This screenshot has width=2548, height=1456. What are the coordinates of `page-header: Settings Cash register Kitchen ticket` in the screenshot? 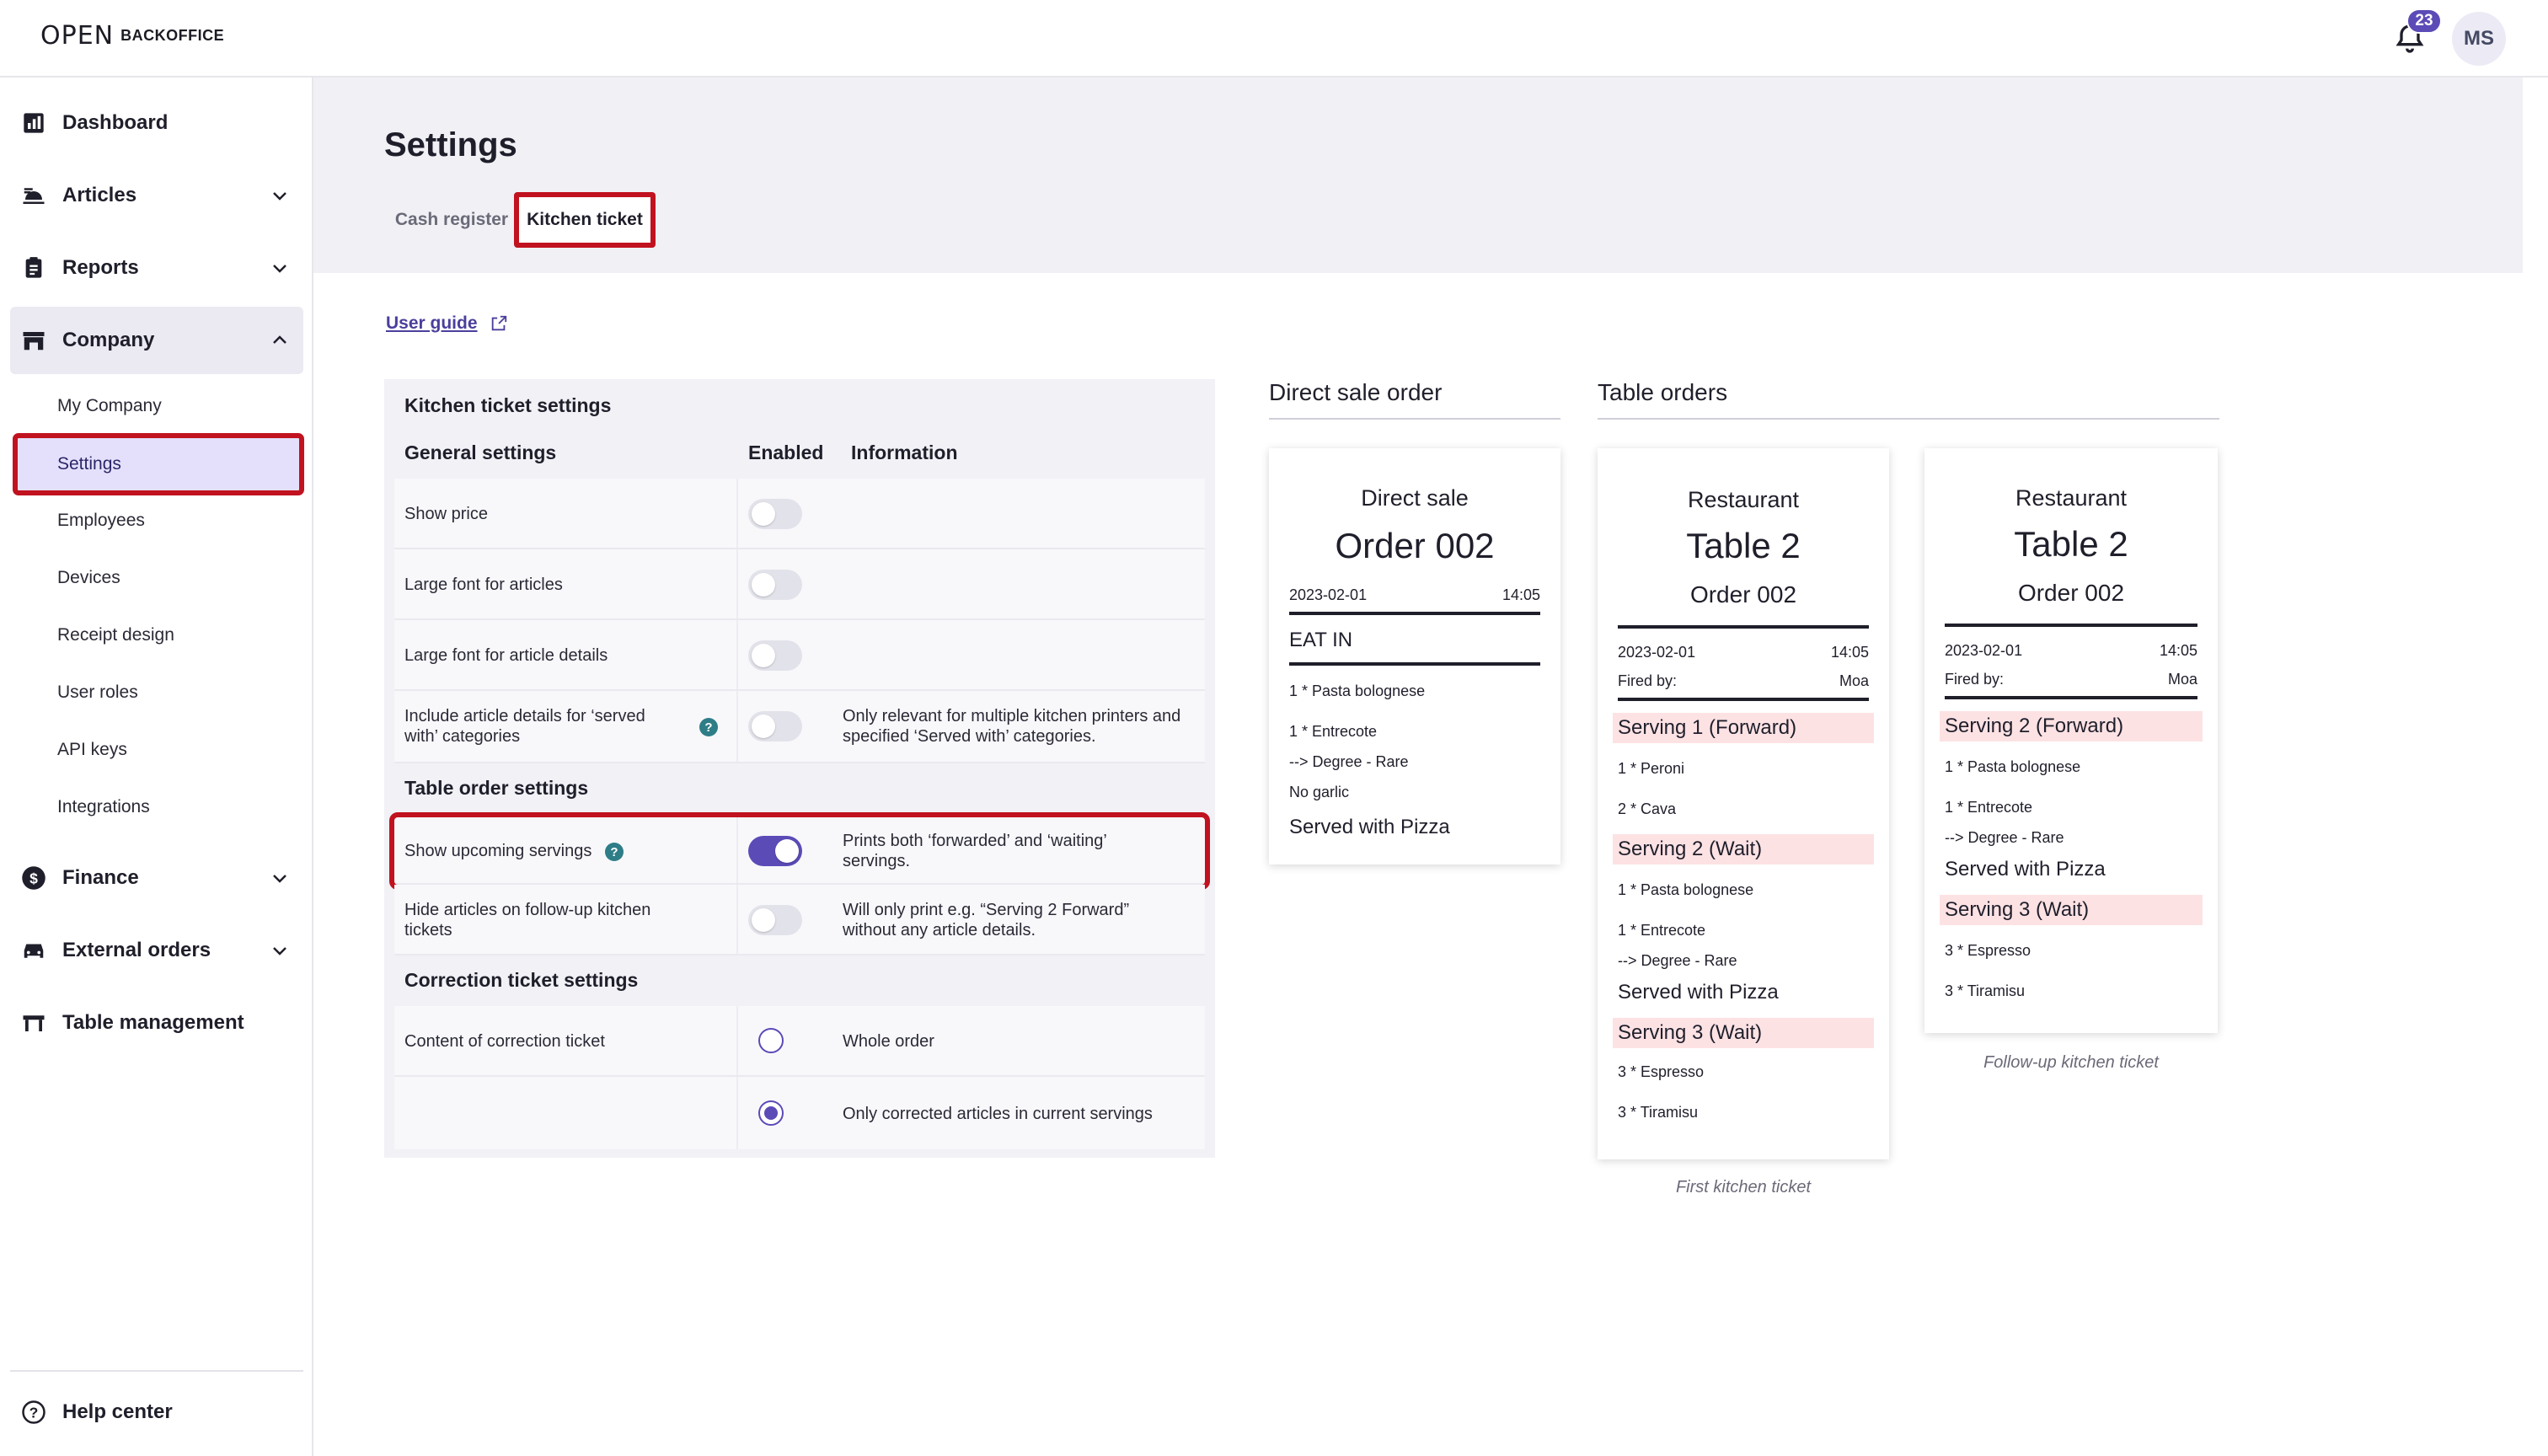 It's located at (1418, 175).